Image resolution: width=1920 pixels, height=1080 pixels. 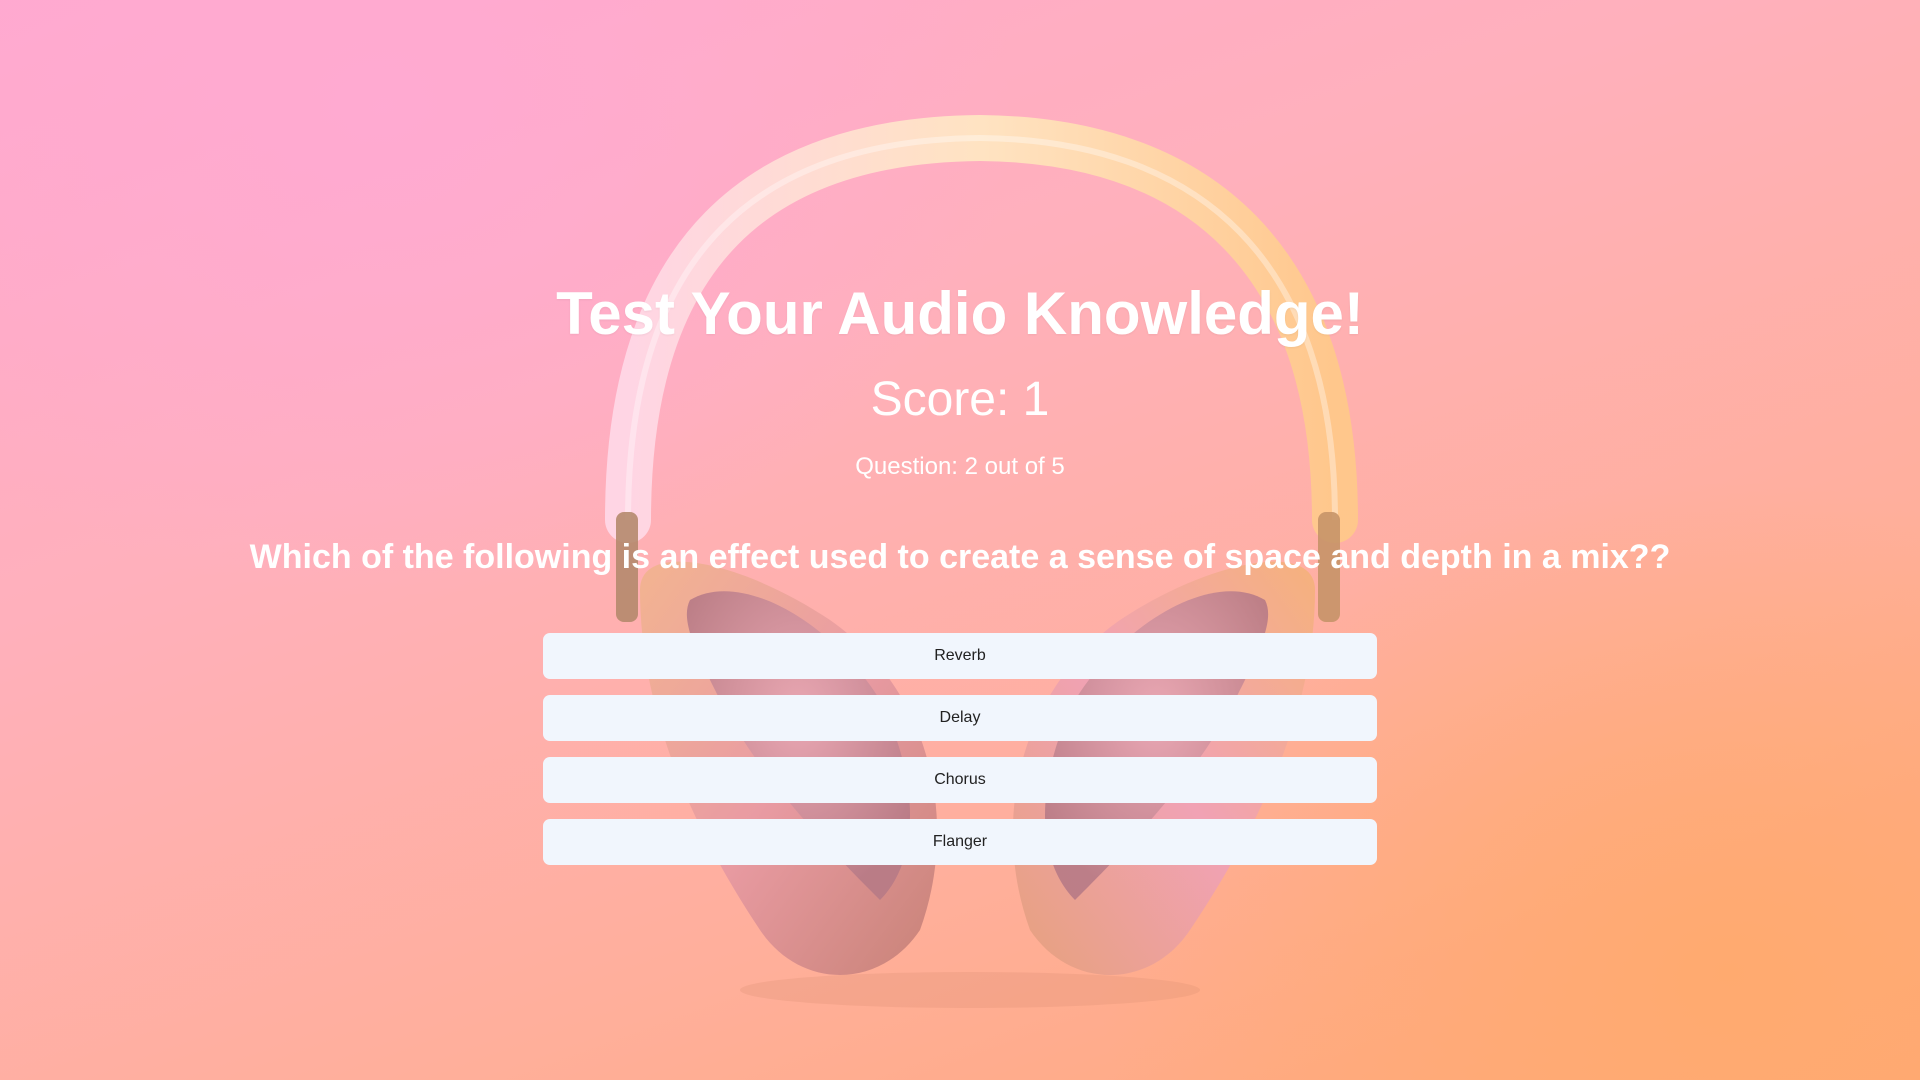 I want to click on answer-button-delay: Delay, so click(x=960, y=718).